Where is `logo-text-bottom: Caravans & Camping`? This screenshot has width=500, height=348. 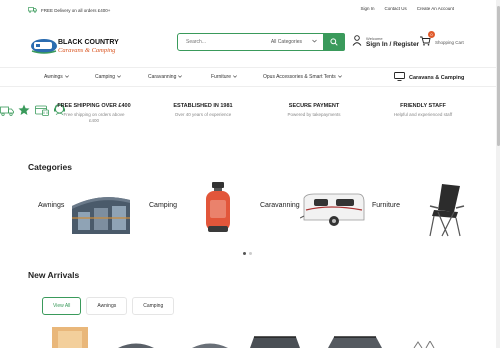
logo-text-bottom: Caravans & Camping is located at coordinates (87, 50).